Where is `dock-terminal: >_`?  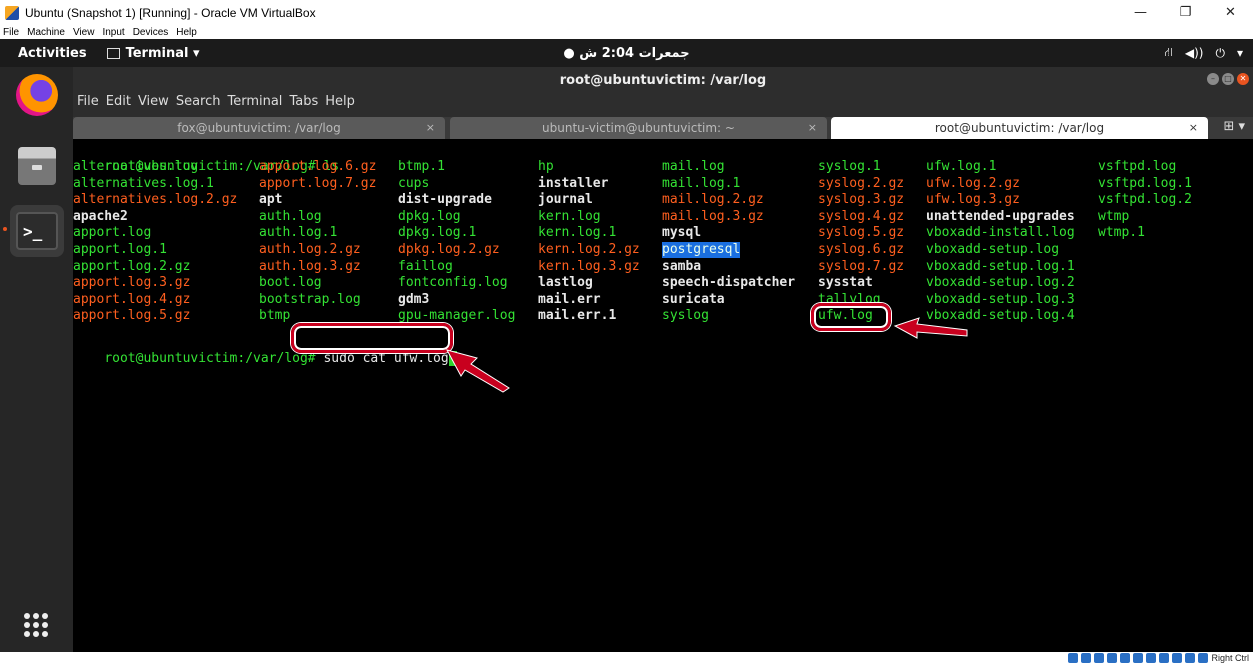 dock-terminal: >_ is located at coordinates (37, 231).